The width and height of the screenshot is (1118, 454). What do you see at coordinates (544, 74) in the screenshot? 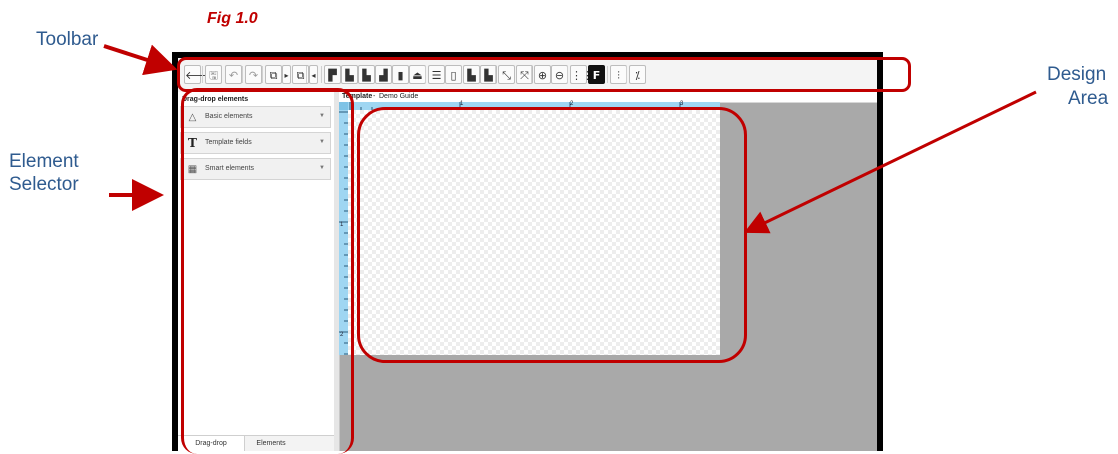
I see `toolbar-highlight-ring` at bounding box center [544, 74].